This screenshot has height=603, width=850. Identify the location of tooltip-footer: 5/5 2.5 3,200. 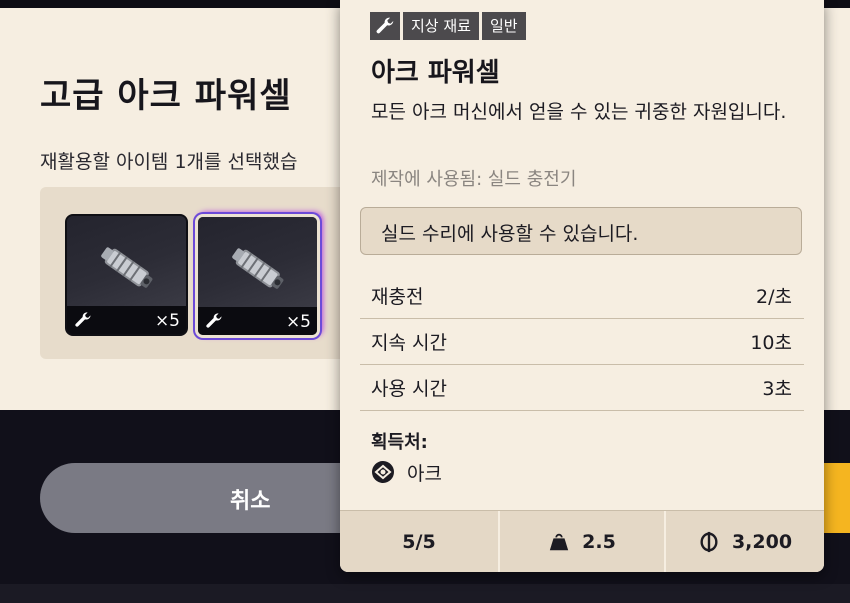
(582, 541).